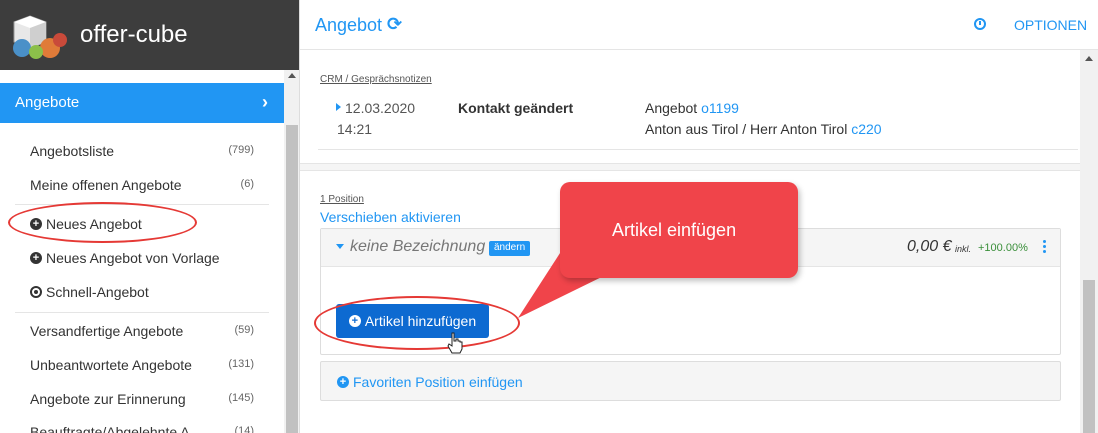  I want to click on sidebar-item-angebote-zur-erinnerung: Angebote zur Erinnerung (145), so click(145, 399).